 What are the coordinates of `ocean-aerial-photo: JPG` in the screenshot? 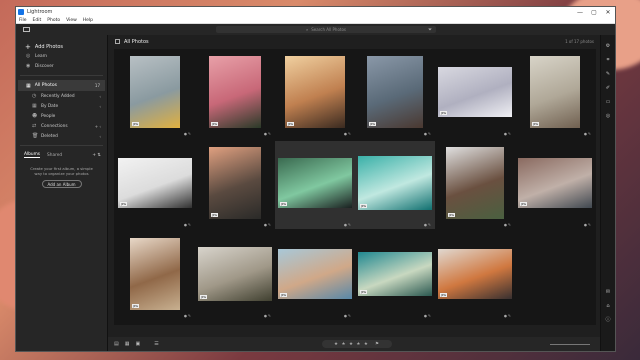 It's located at (395, 183).